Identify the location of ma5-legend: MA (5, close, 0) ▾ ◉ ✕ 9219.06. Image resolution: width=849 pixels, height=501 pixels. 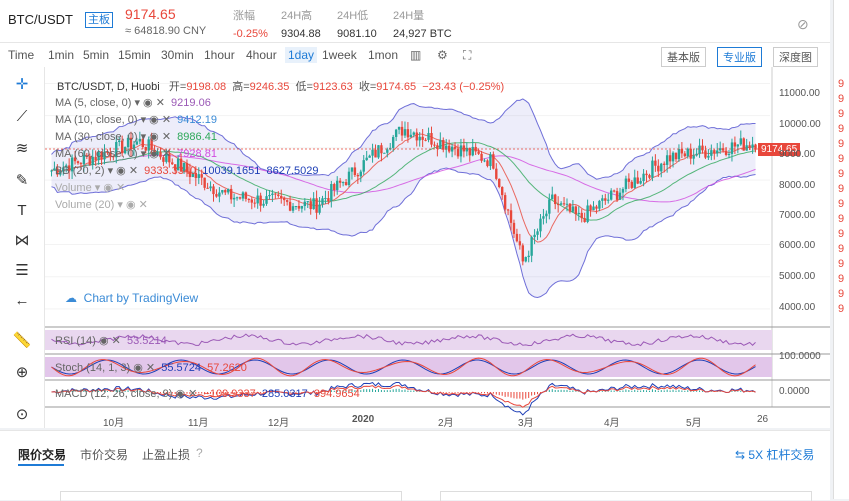
(133, 102).